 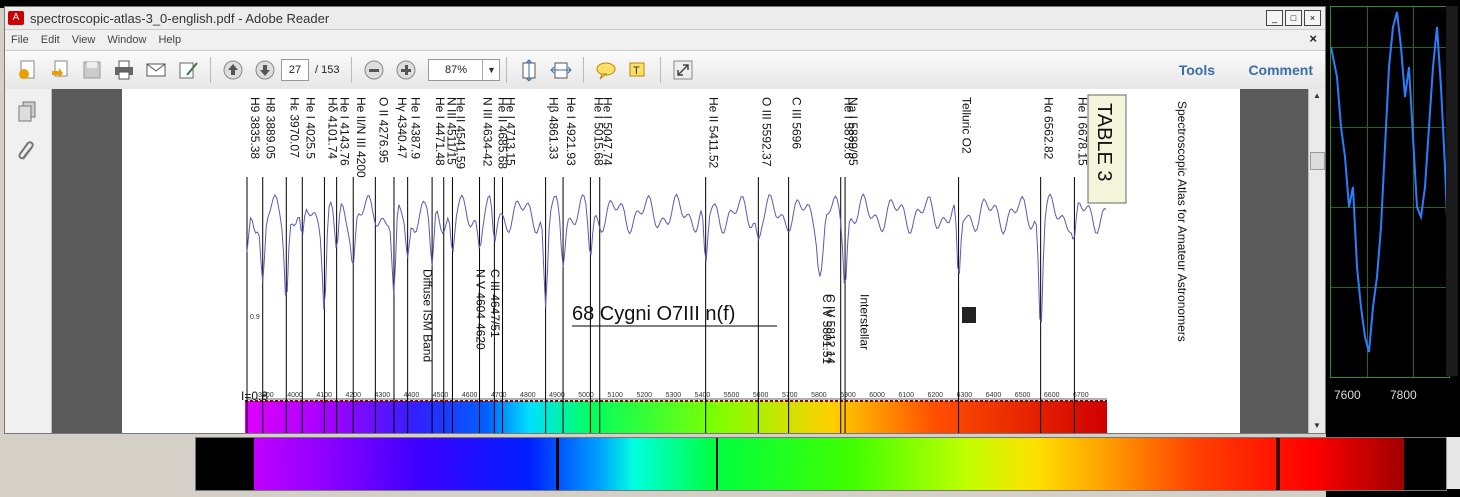 What do you see at coordinates (495, 303) in the screenshot?
I see `line-label: C III 4647/51` at bounding box center [495, 303].